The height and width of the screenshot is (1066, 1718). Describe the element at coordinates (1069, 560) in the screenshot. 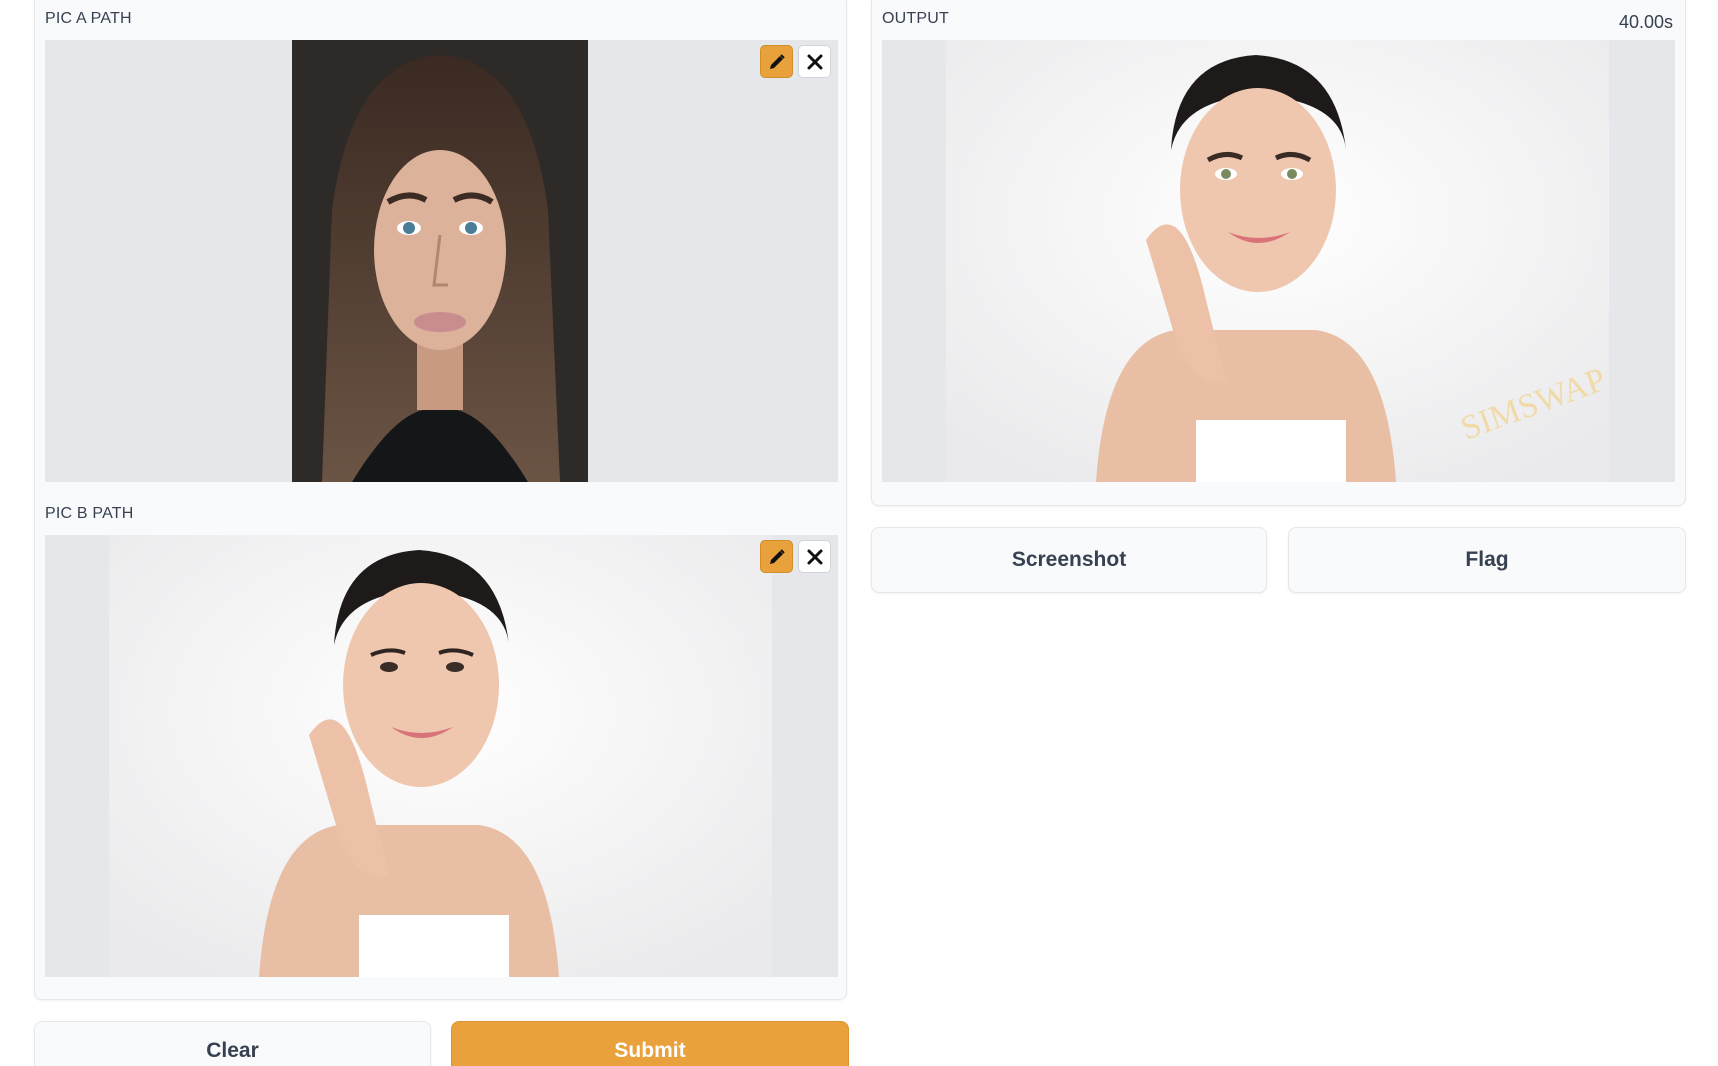

I see `screenshot-button: Screenshot` at that location.